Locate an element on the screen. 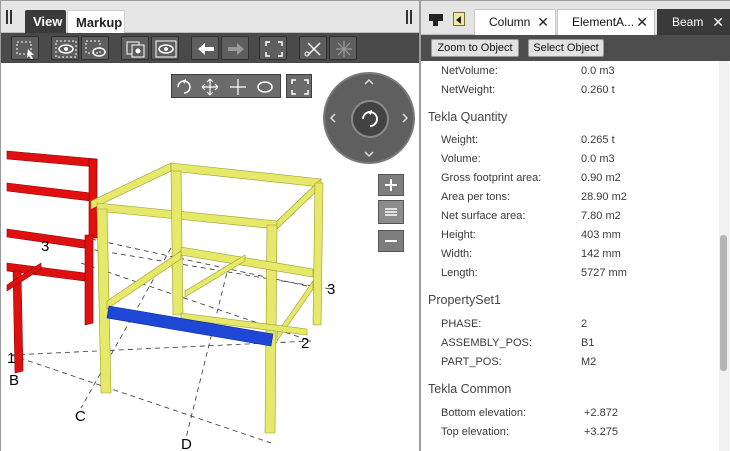 This screenshot has height=451, width=730. red-frame-structure is located at coordinates (52, 262).